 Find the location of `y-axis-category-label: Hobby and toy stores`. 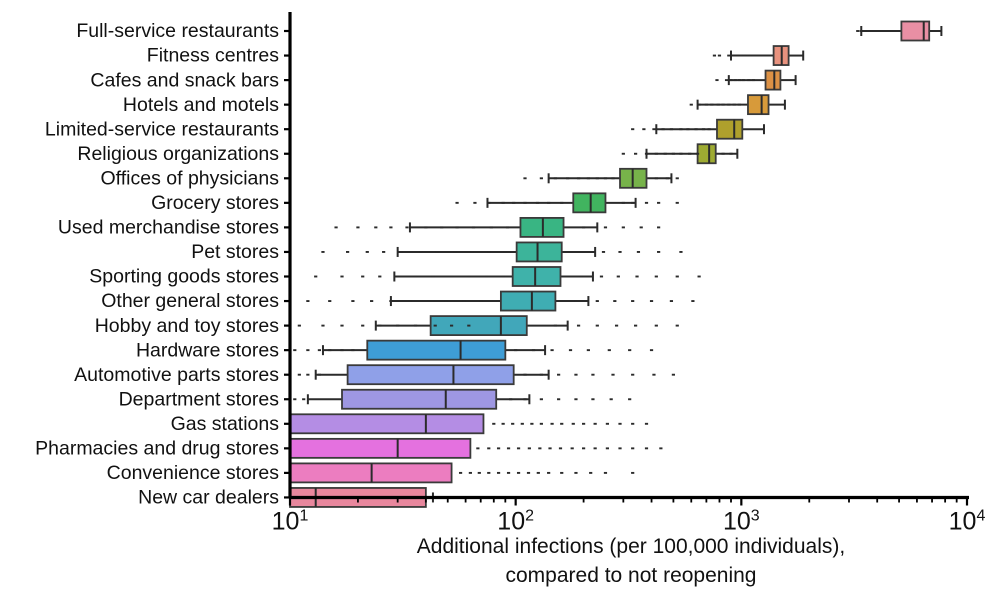

y-axis-category-label: Hobby and toy stores is located at coordinates (187, 326).